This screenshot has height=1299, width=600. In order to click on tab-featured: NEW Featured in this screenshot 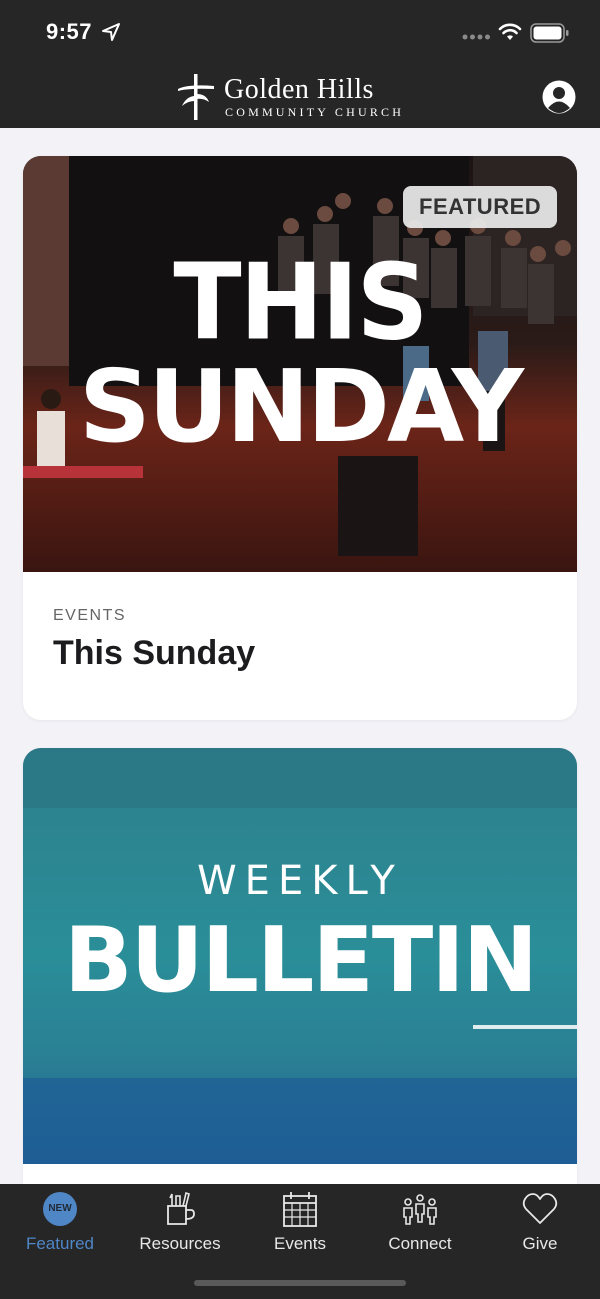, I will do `click(60, 1224)`.